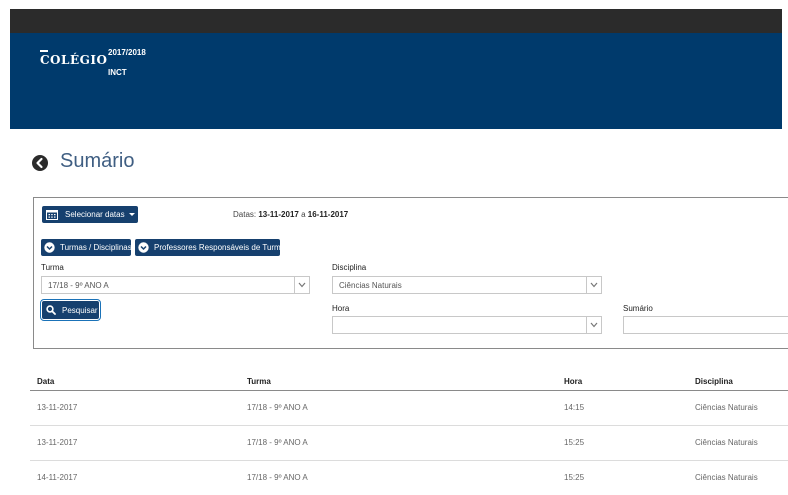 The image size is (788, 495). I want to click on dates-prefix: Datas:, so click(245, 214).